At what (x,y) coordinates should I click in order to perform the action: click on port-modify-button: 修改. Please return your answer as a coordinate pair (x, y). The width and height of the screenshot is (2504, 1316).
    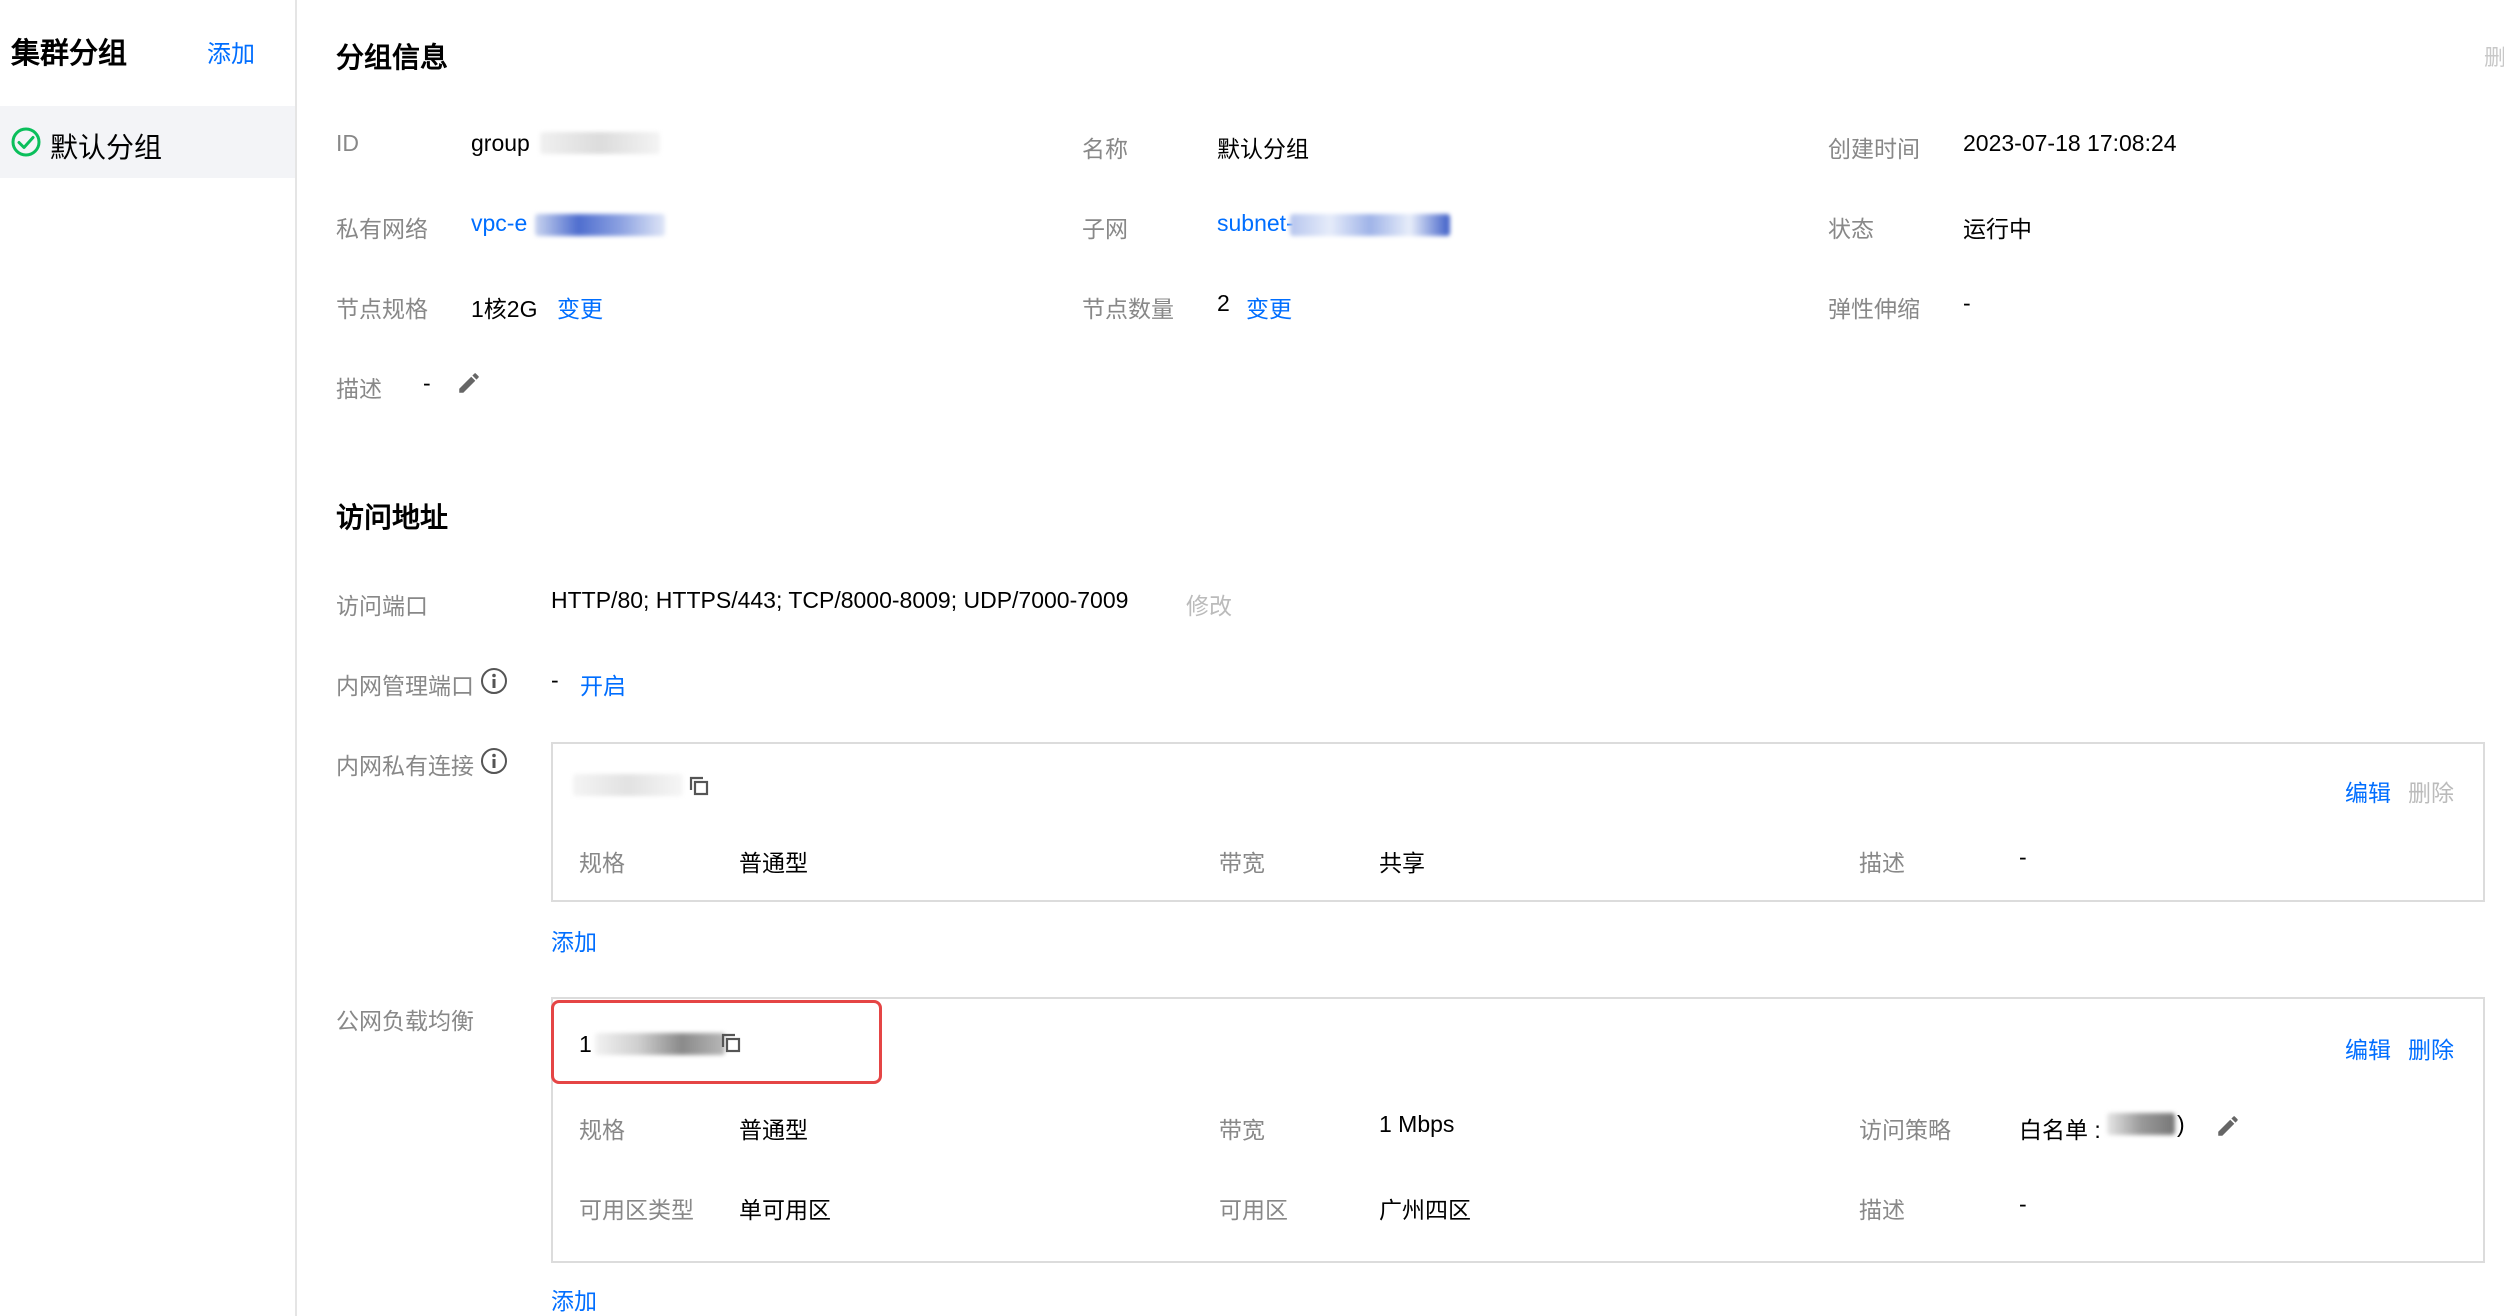
    Looking at the image, I should click on (1209, 604).